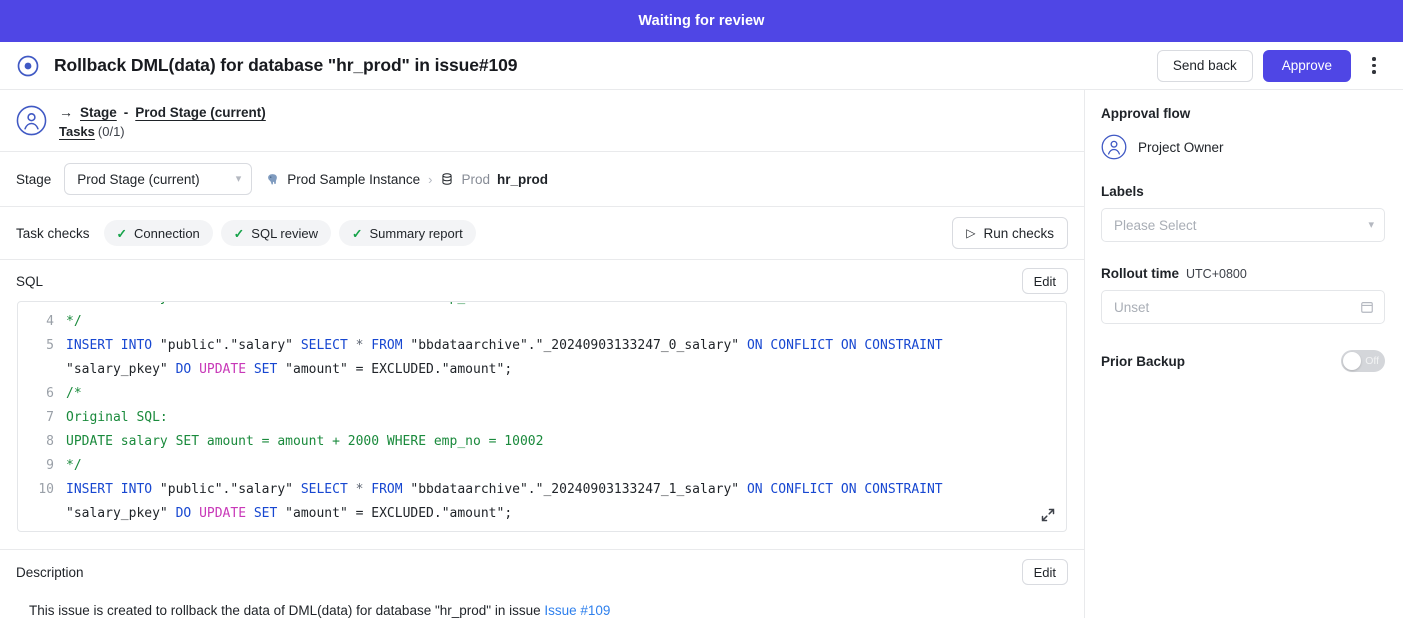  What do you see at coordinates (50, 321) in the screenshot?
I see `sql-line-number: 4` at bounding box center [50, 321].